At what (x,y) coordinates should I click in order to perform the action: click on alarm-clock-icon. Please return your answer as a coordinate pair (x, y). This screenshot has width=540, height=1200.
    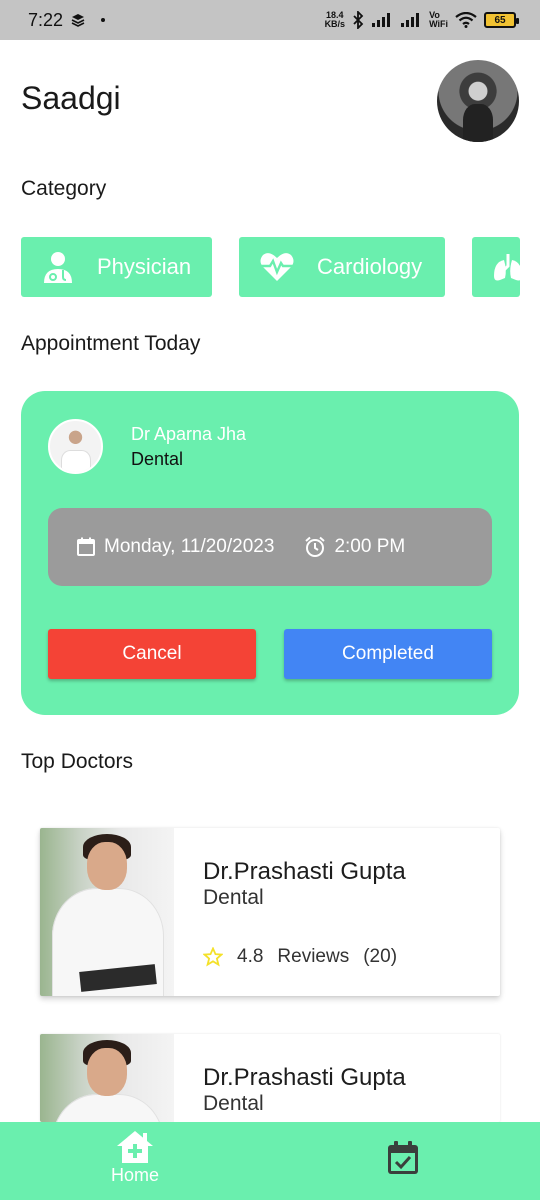
    Looking at the image, I should click on (315, 546).